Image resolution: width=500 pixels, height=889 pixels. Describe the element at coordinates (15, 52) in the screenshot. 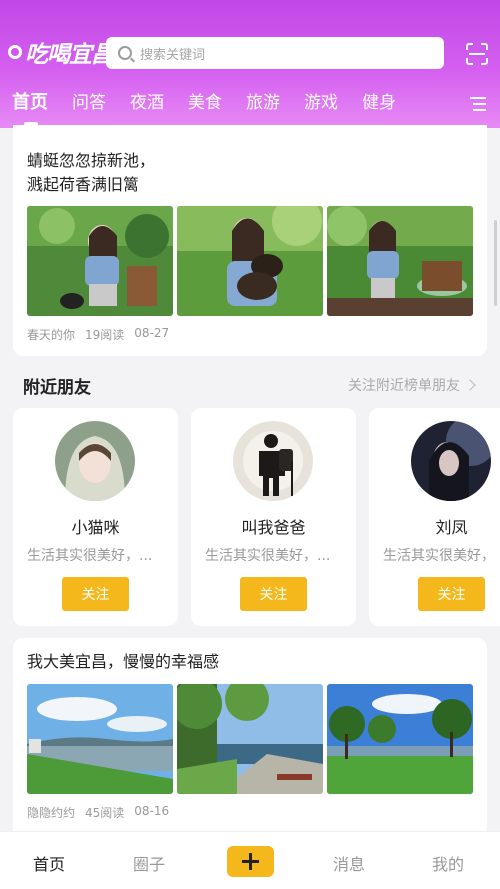

I see `logo-icon` at that location.